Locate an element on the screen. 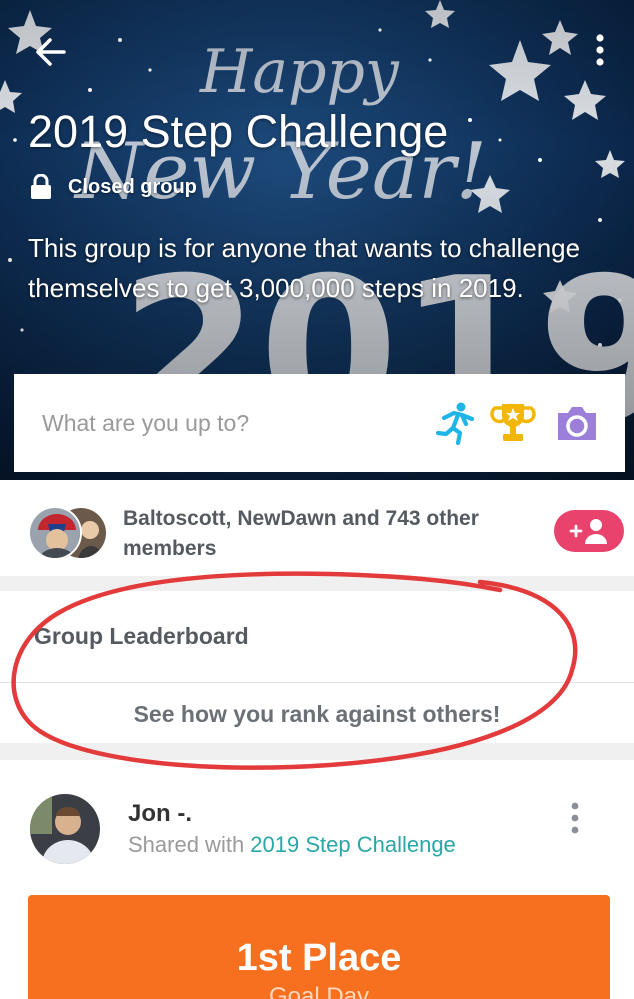  group-title: 2019 Step Challenge is located at coordinates (238, 131).